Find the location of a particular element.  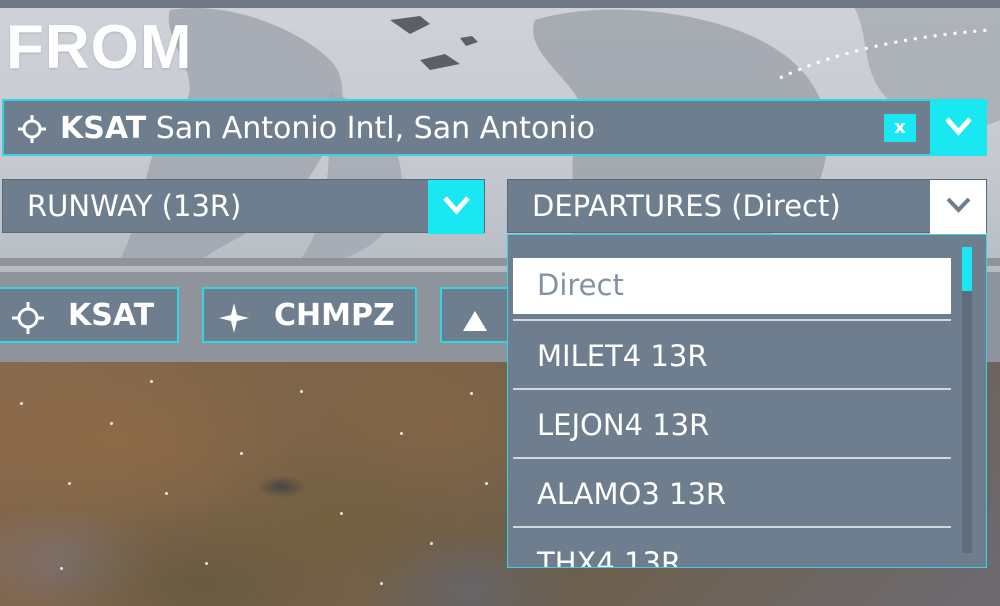

runway-label: RUNWAY (13R) is located at coordinates (134, 206).